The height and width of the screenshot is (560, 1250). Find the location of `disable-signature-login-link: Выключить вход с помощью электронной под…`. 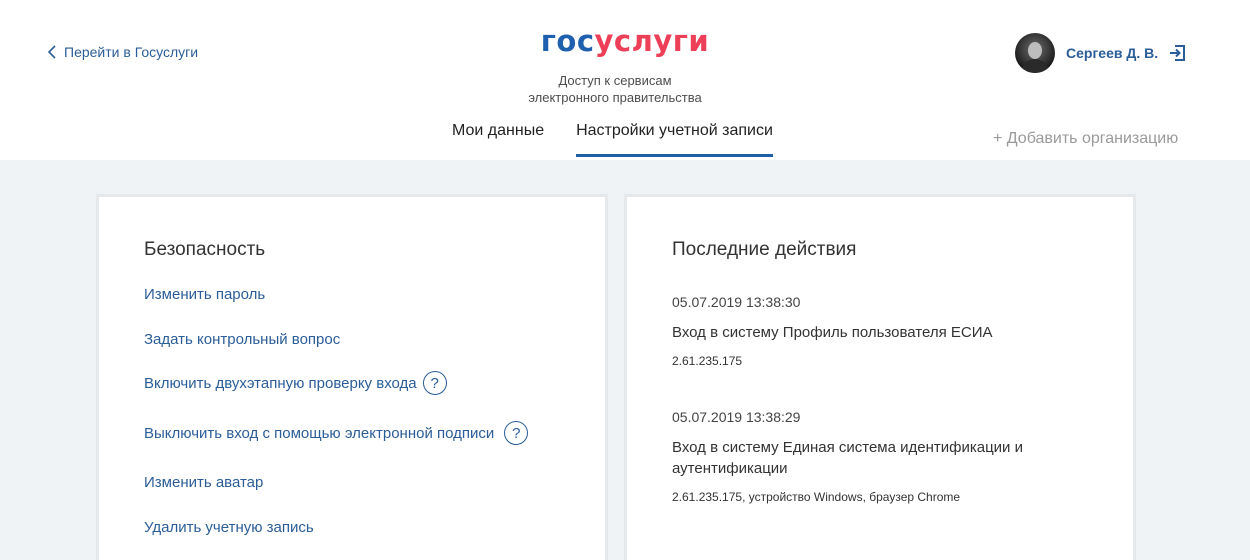

disable-signature-login-link: Выключить вход с помощью электронной под… is located at coordinates (336, 433).